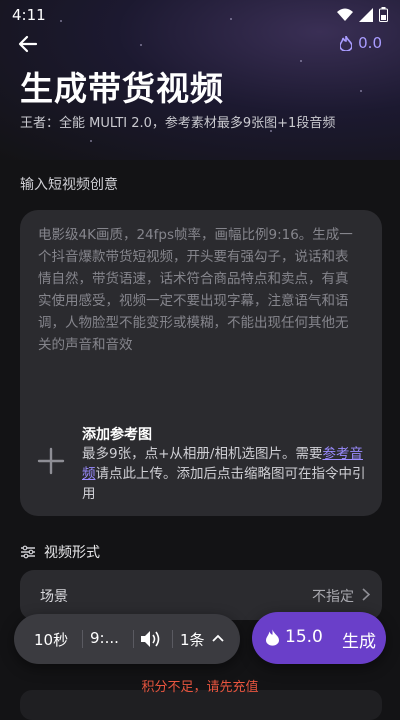  What do you see at coordinates (366, 14) in the screenshot?
I see `signal-icon` at bounding box center [366, 14].